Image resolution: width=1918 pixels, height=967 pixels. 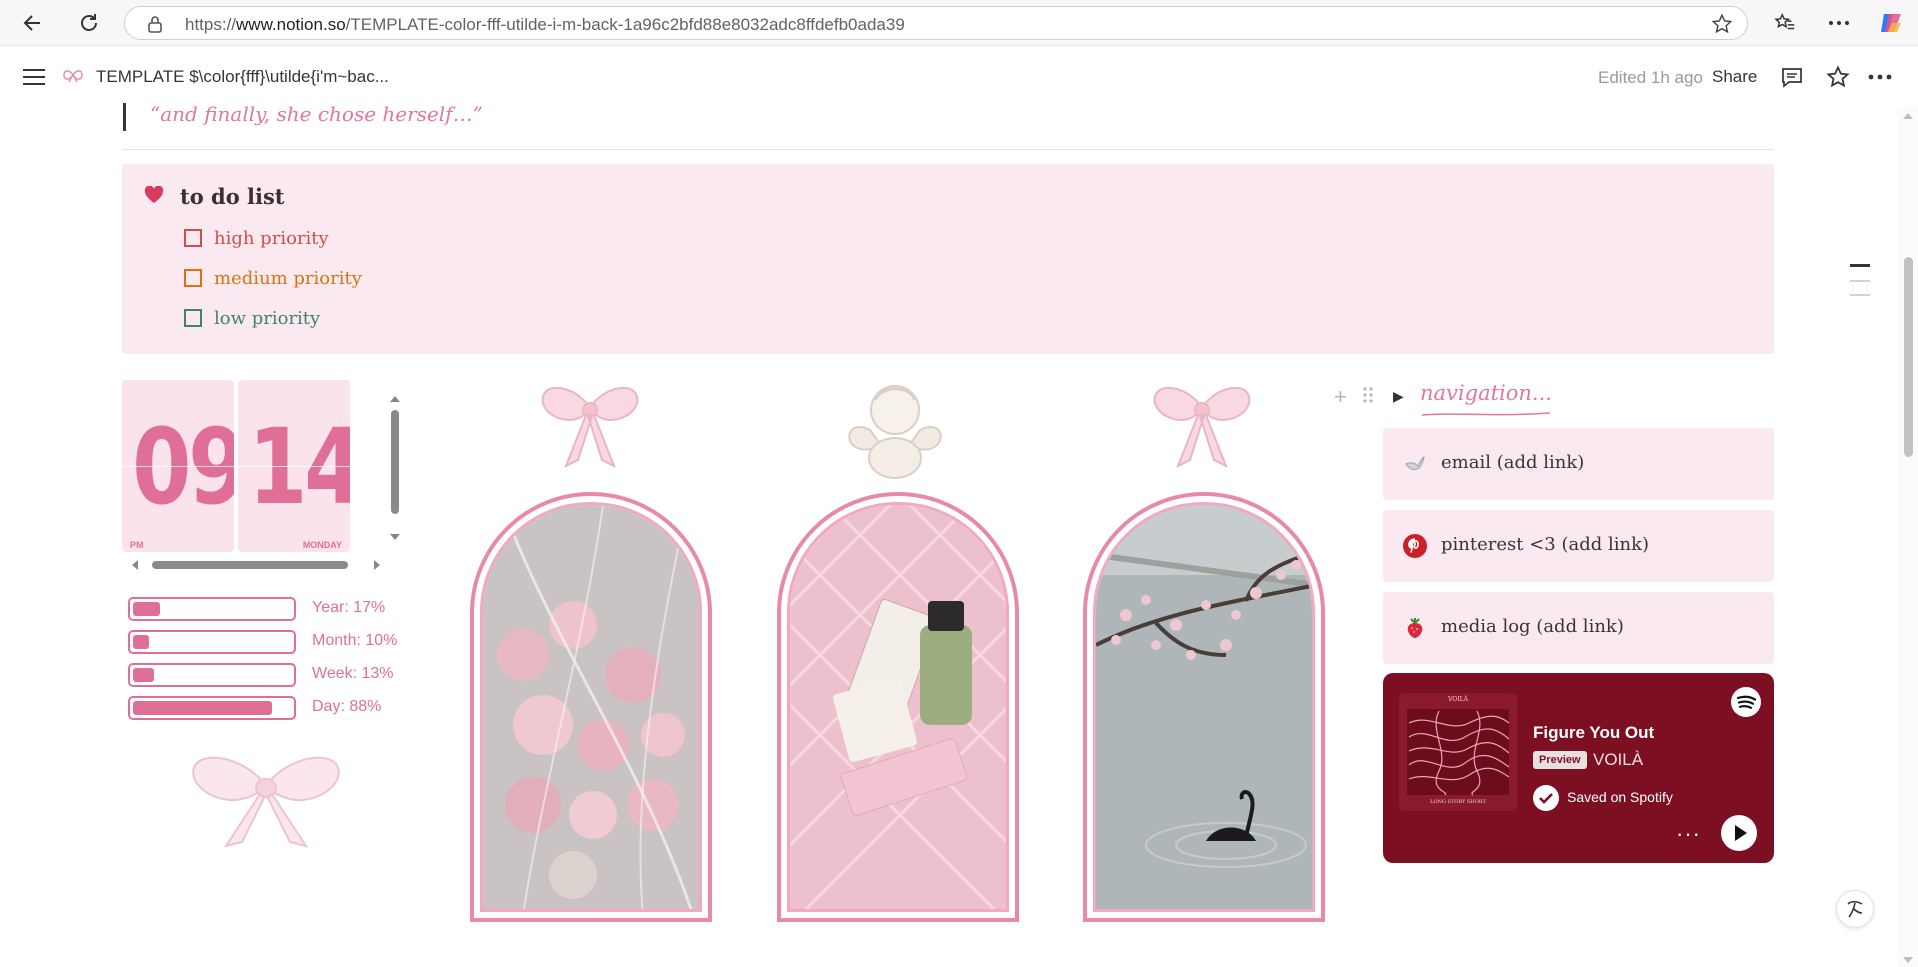 I want to click on page-scrollbar, so click(x=1908, y=537).